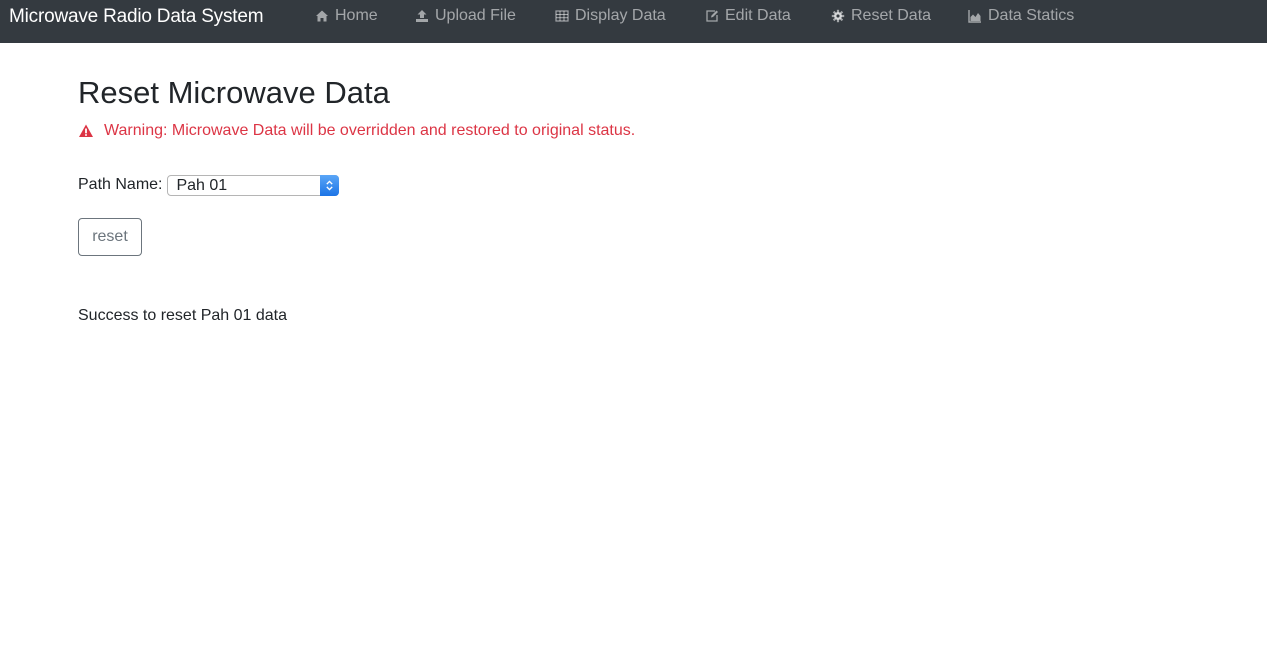  Describe the element at coordinates (838, 16) in the screenshot. I see `gear-icon` at that location.